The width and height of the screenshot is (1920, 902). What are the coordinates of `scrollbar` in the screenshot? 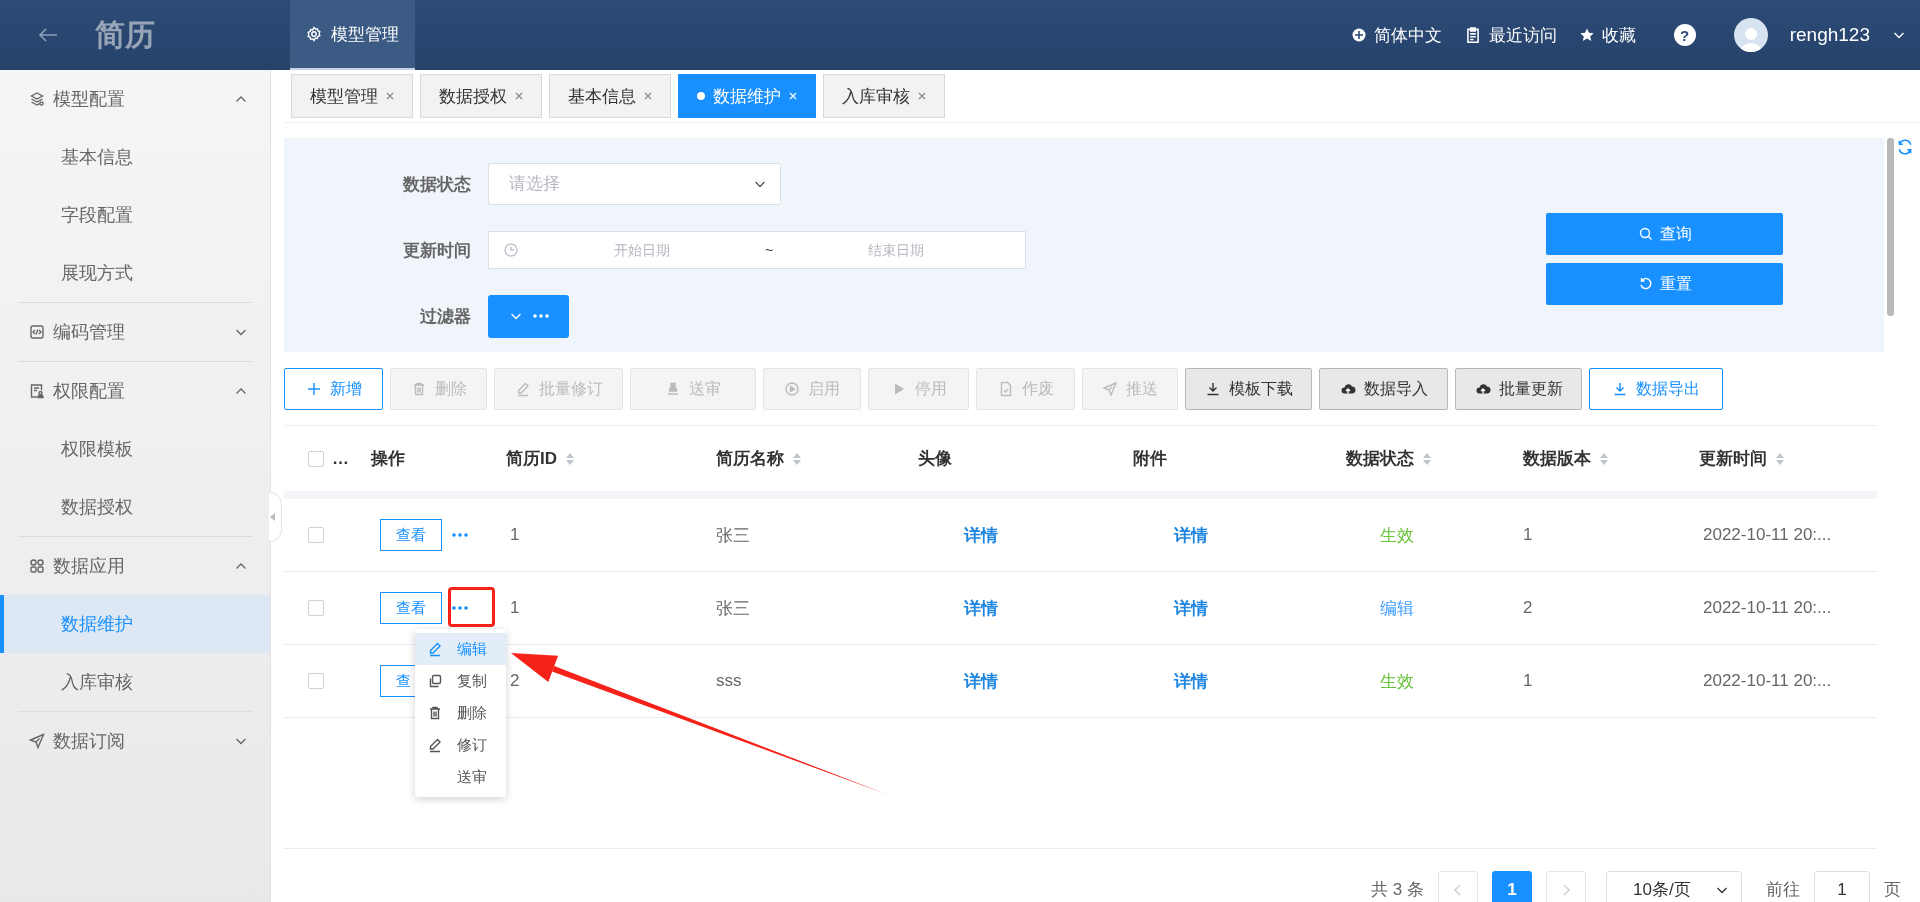 It's located at (1890, 227).